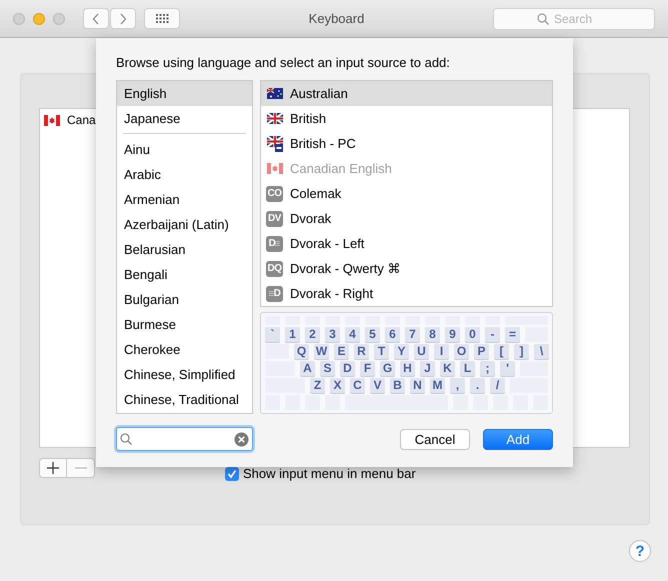 The image size is (668, 581). What do you see at coordinates (184, 174) in the screenshot?
I see `language-item: Arabic` at bounding box center [184, 174].